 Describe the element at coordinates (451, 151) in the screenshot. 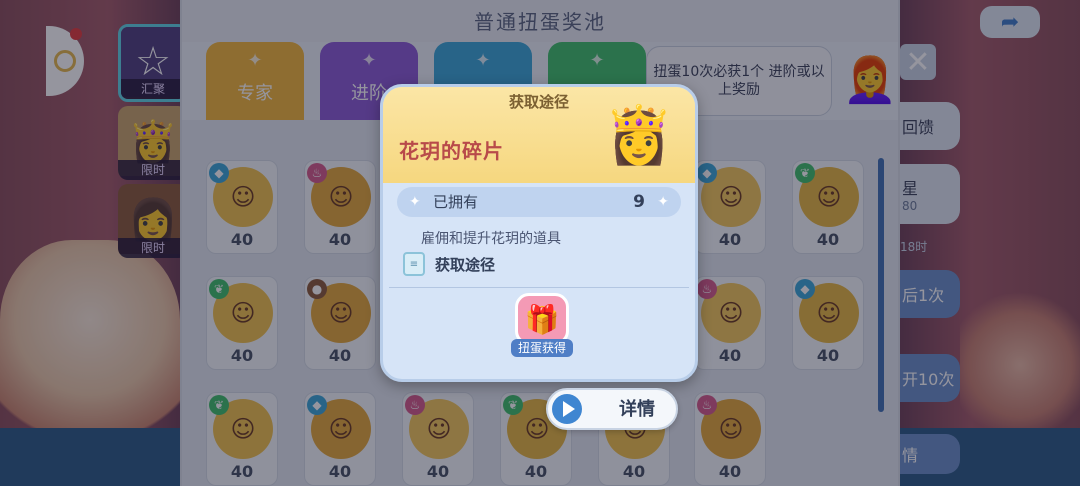

I see `item-name: 花玥的碎片` at that location.